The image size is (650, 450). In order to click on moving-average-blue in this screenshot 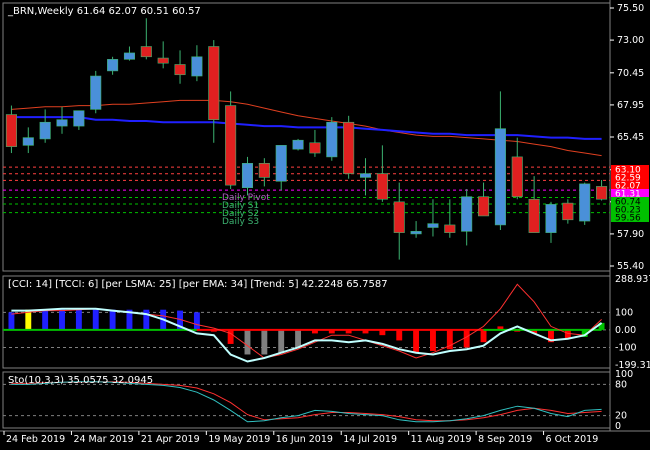, I will do `click(306, 128)`.